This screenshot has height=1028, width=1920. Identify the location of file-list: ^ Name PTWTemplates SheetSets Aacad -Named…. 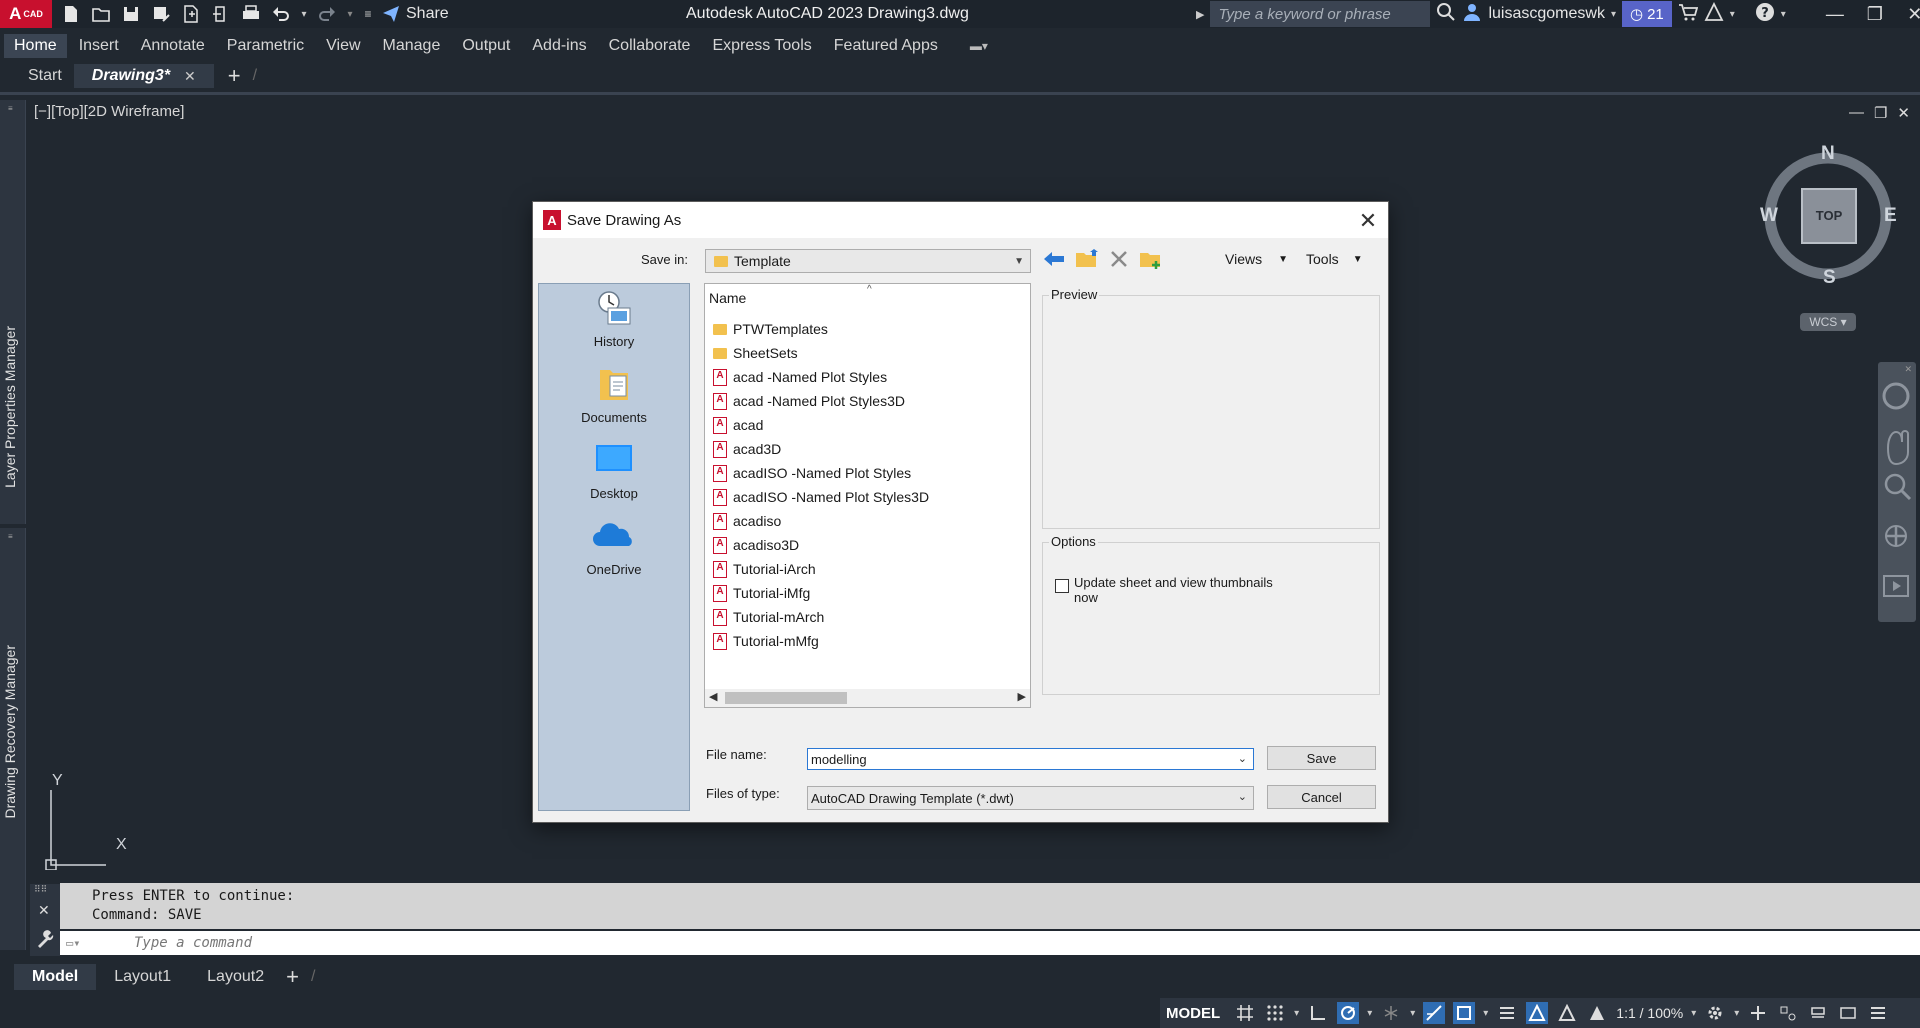
(867, 495).